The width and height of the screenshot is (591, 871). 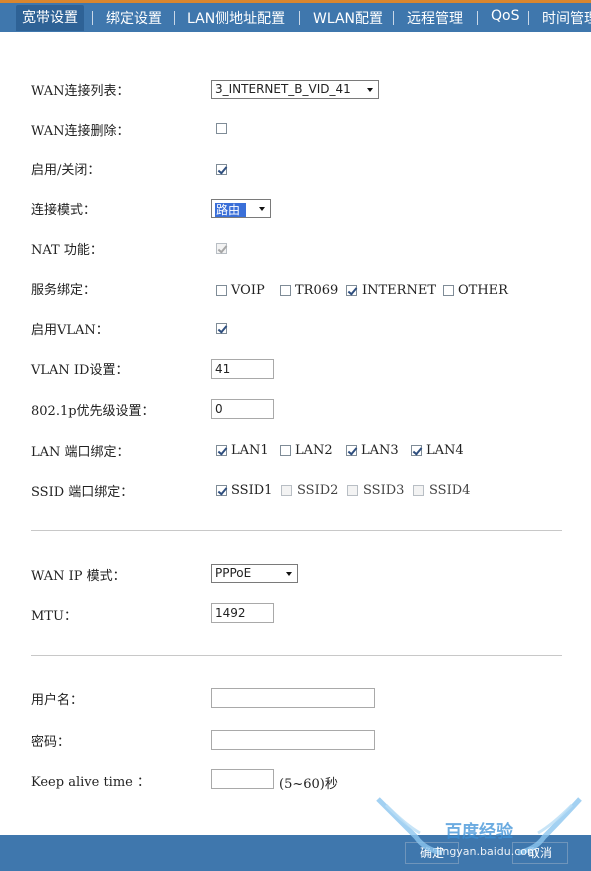 I want to click on baidu-jingyan-watermark-logo: 百度经验 jingyan.baidu.com, so click(x=479, y=827).